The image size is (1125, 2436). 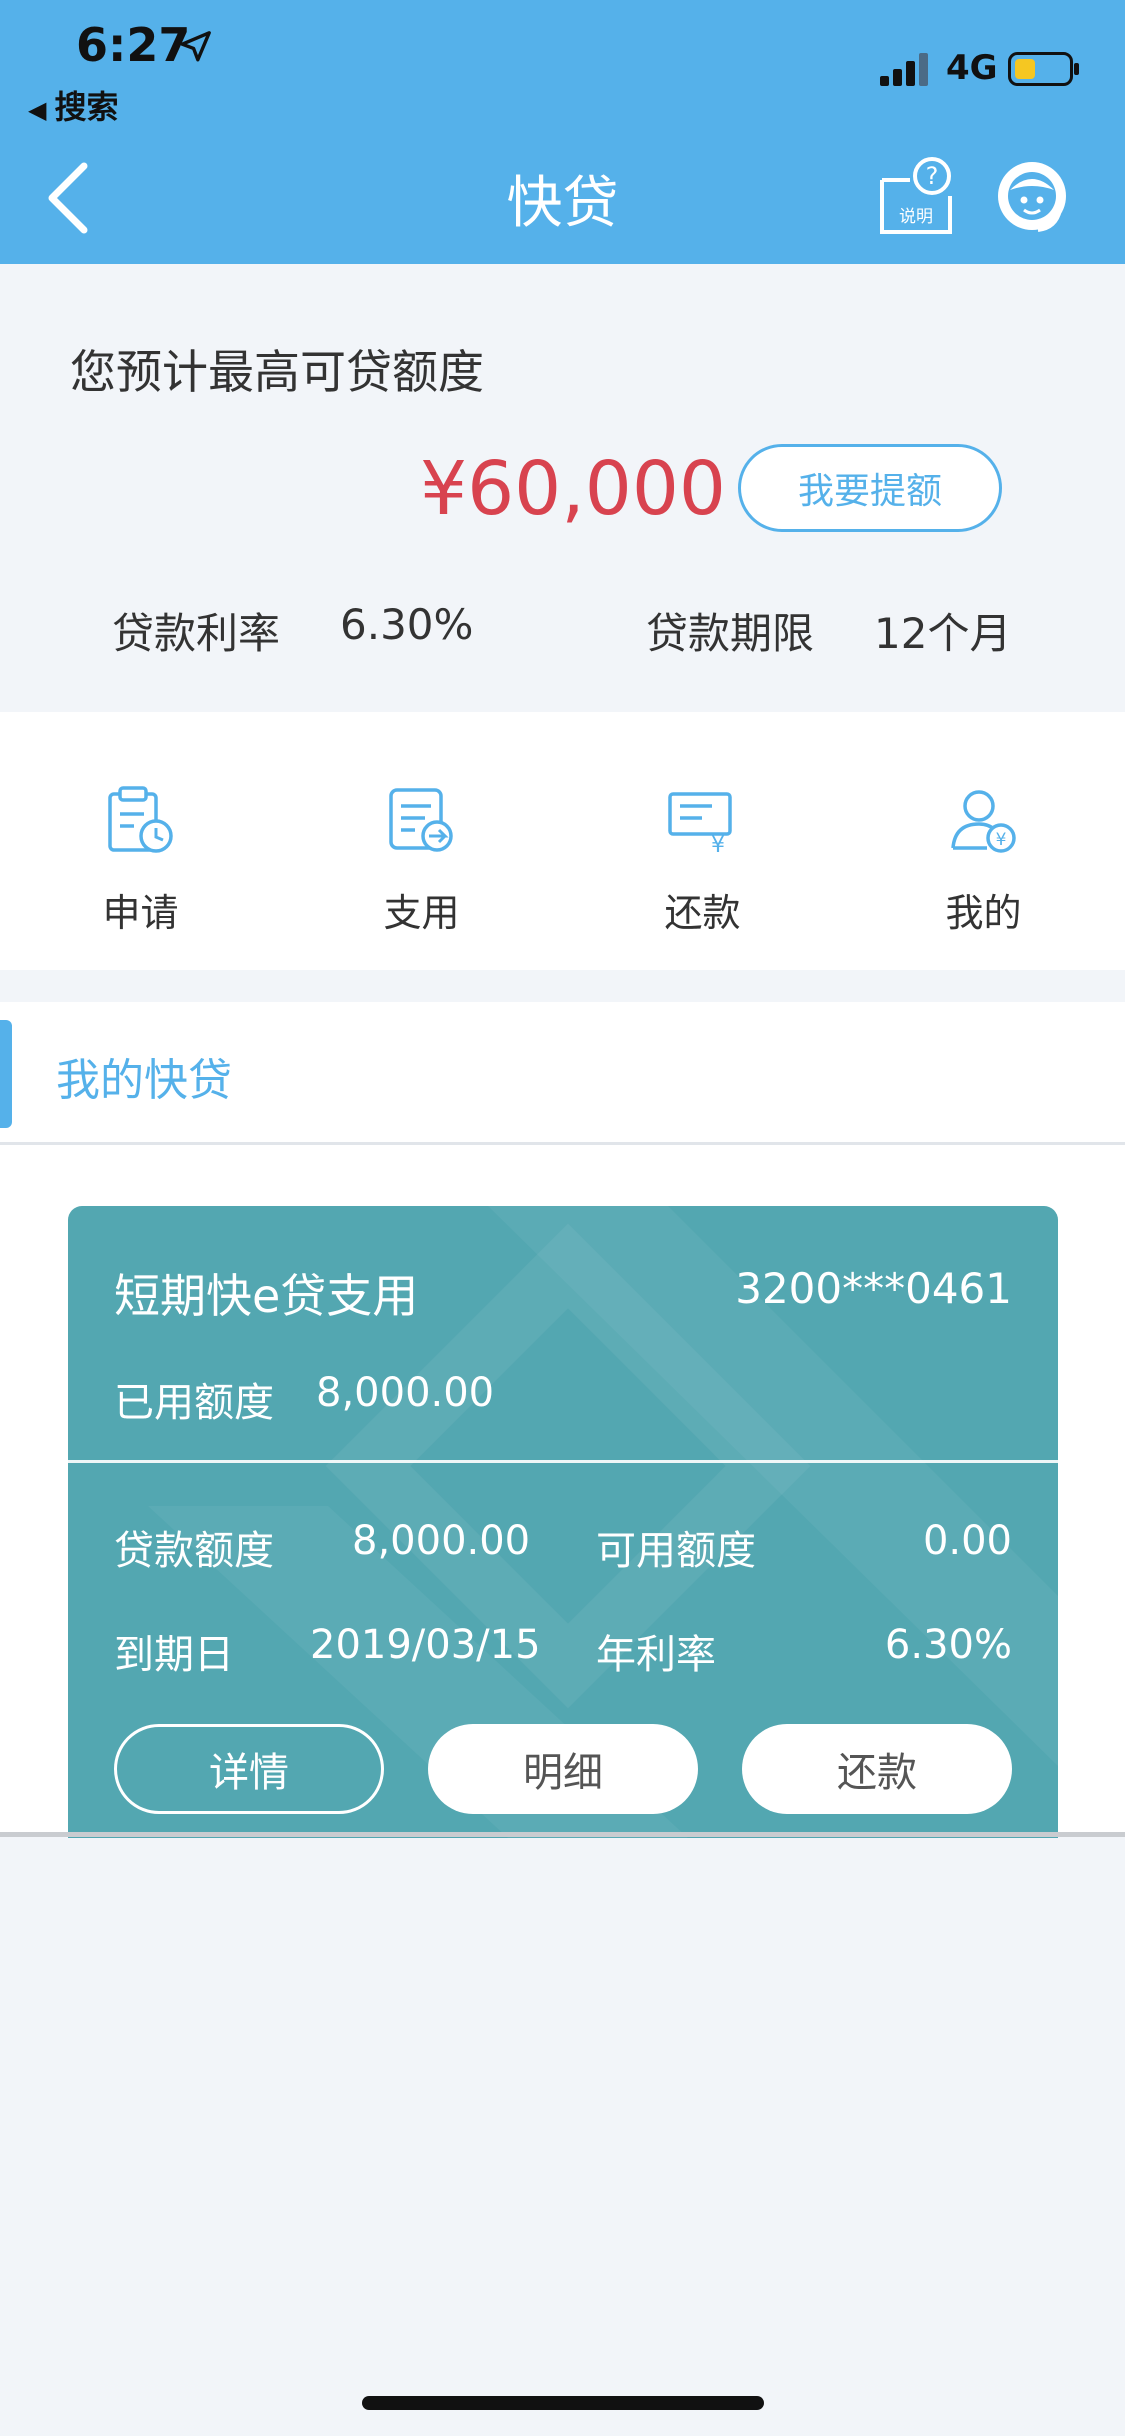 I want to click on list-bottom-border, so click(x=562, y=1834).